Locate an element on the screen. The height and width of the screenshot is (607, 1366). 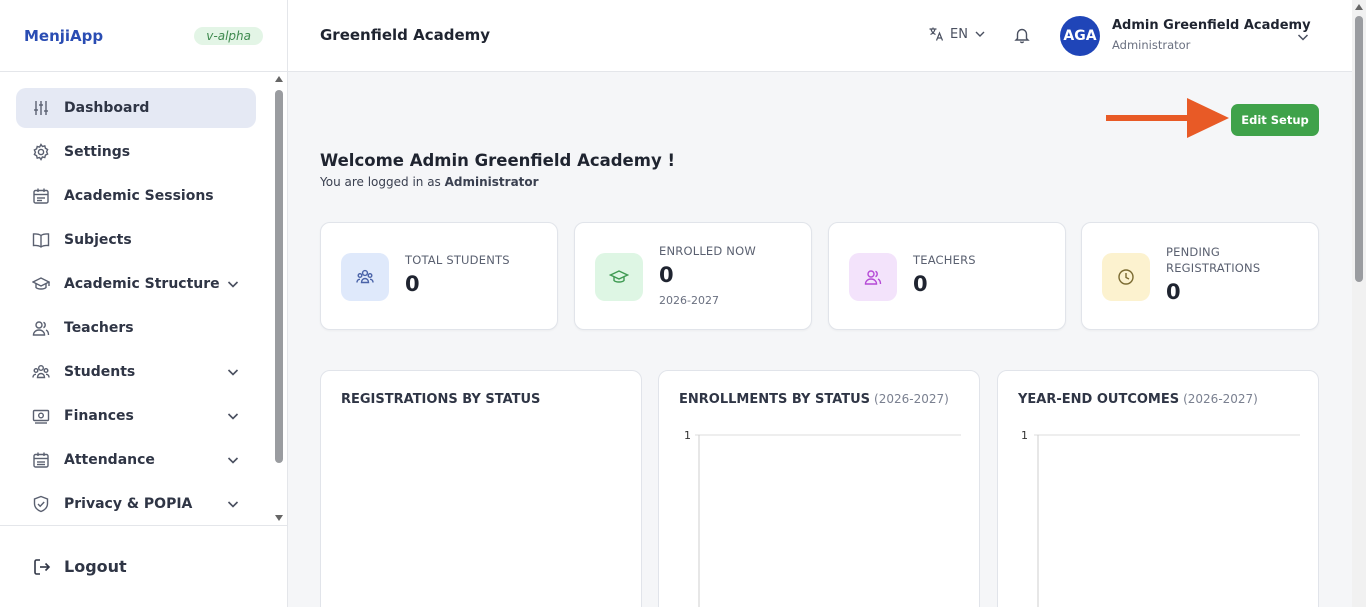
sidebar-item-dashboard: Dashboard is located at coordinates (136, 108).